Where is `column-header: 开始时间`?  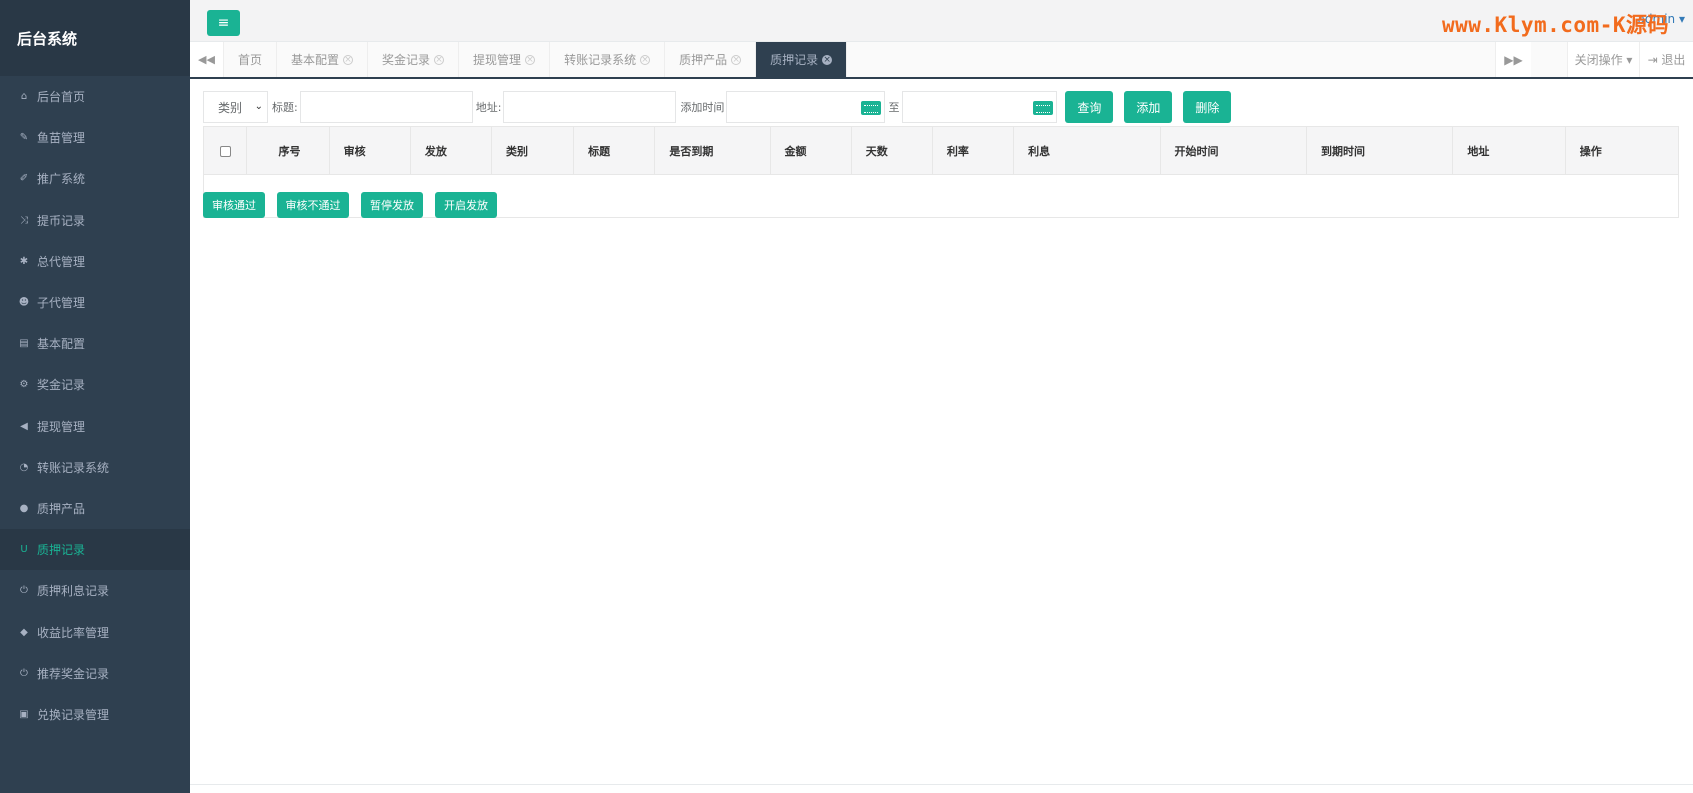
column-header: 开始时间 is located at coordinates (1234, 151).